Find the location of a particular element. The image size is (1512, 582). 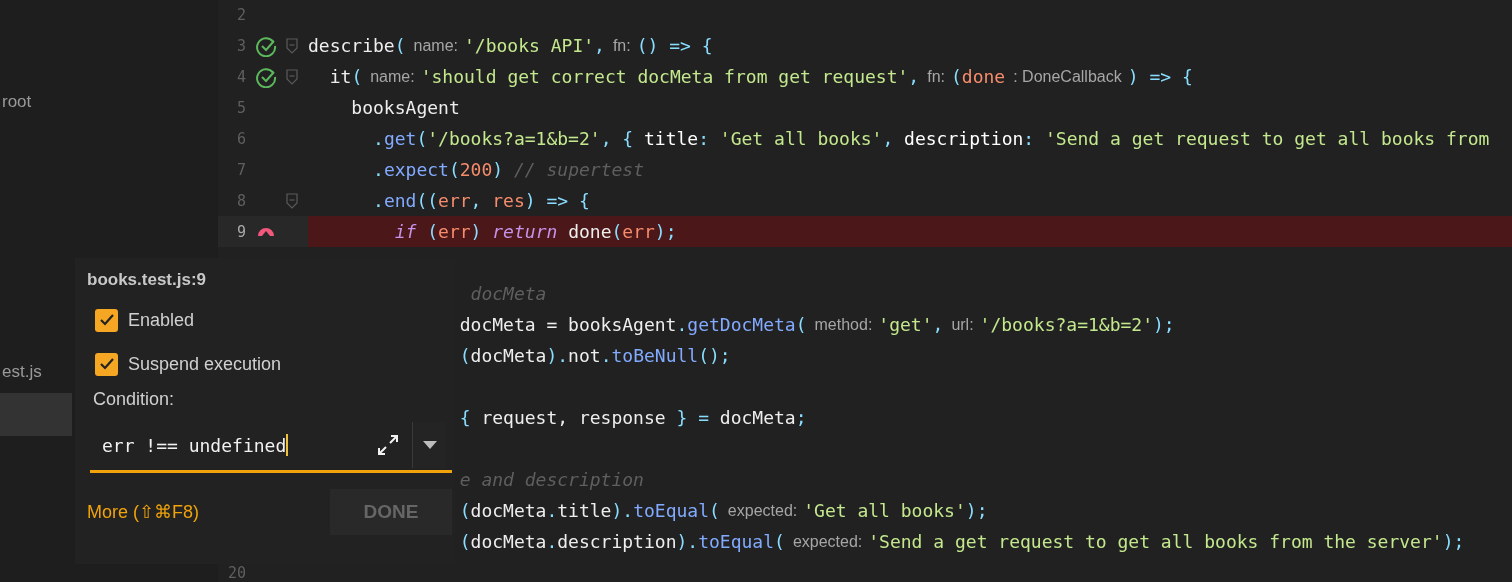

property-name: description is located at coordinates (964, 138).